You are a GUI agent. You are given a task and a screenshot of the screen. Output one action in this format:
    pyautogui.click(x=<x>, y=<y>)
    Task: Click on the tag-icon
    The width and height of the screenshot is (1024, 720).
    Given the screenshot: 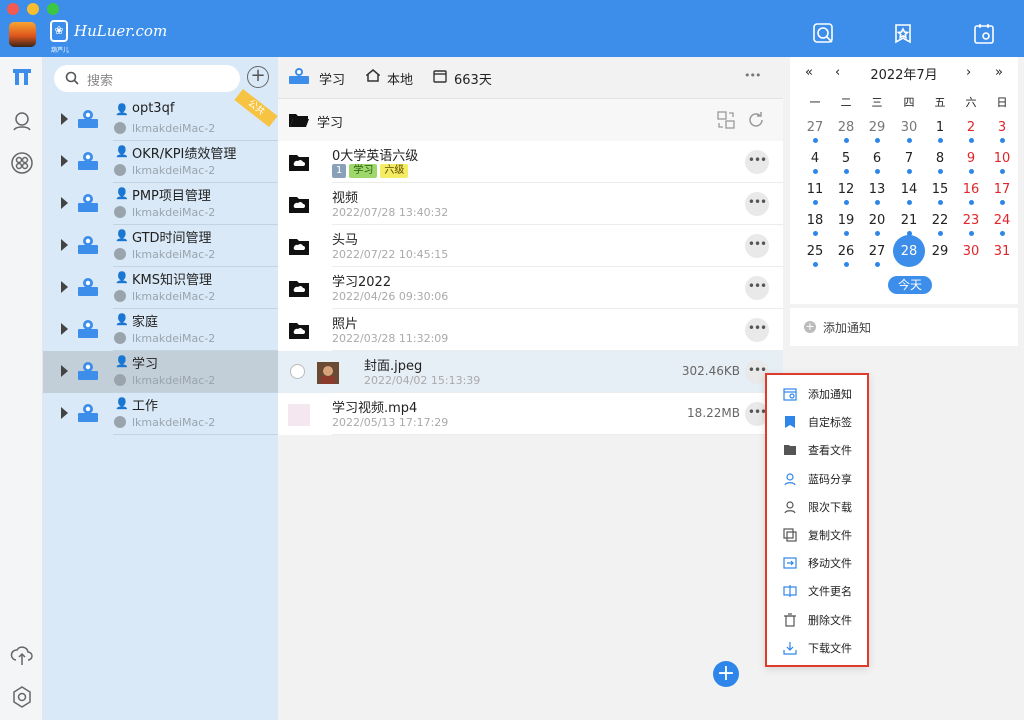 What is the action you would take?
    pyautogui.click(x=903, y=34)
    